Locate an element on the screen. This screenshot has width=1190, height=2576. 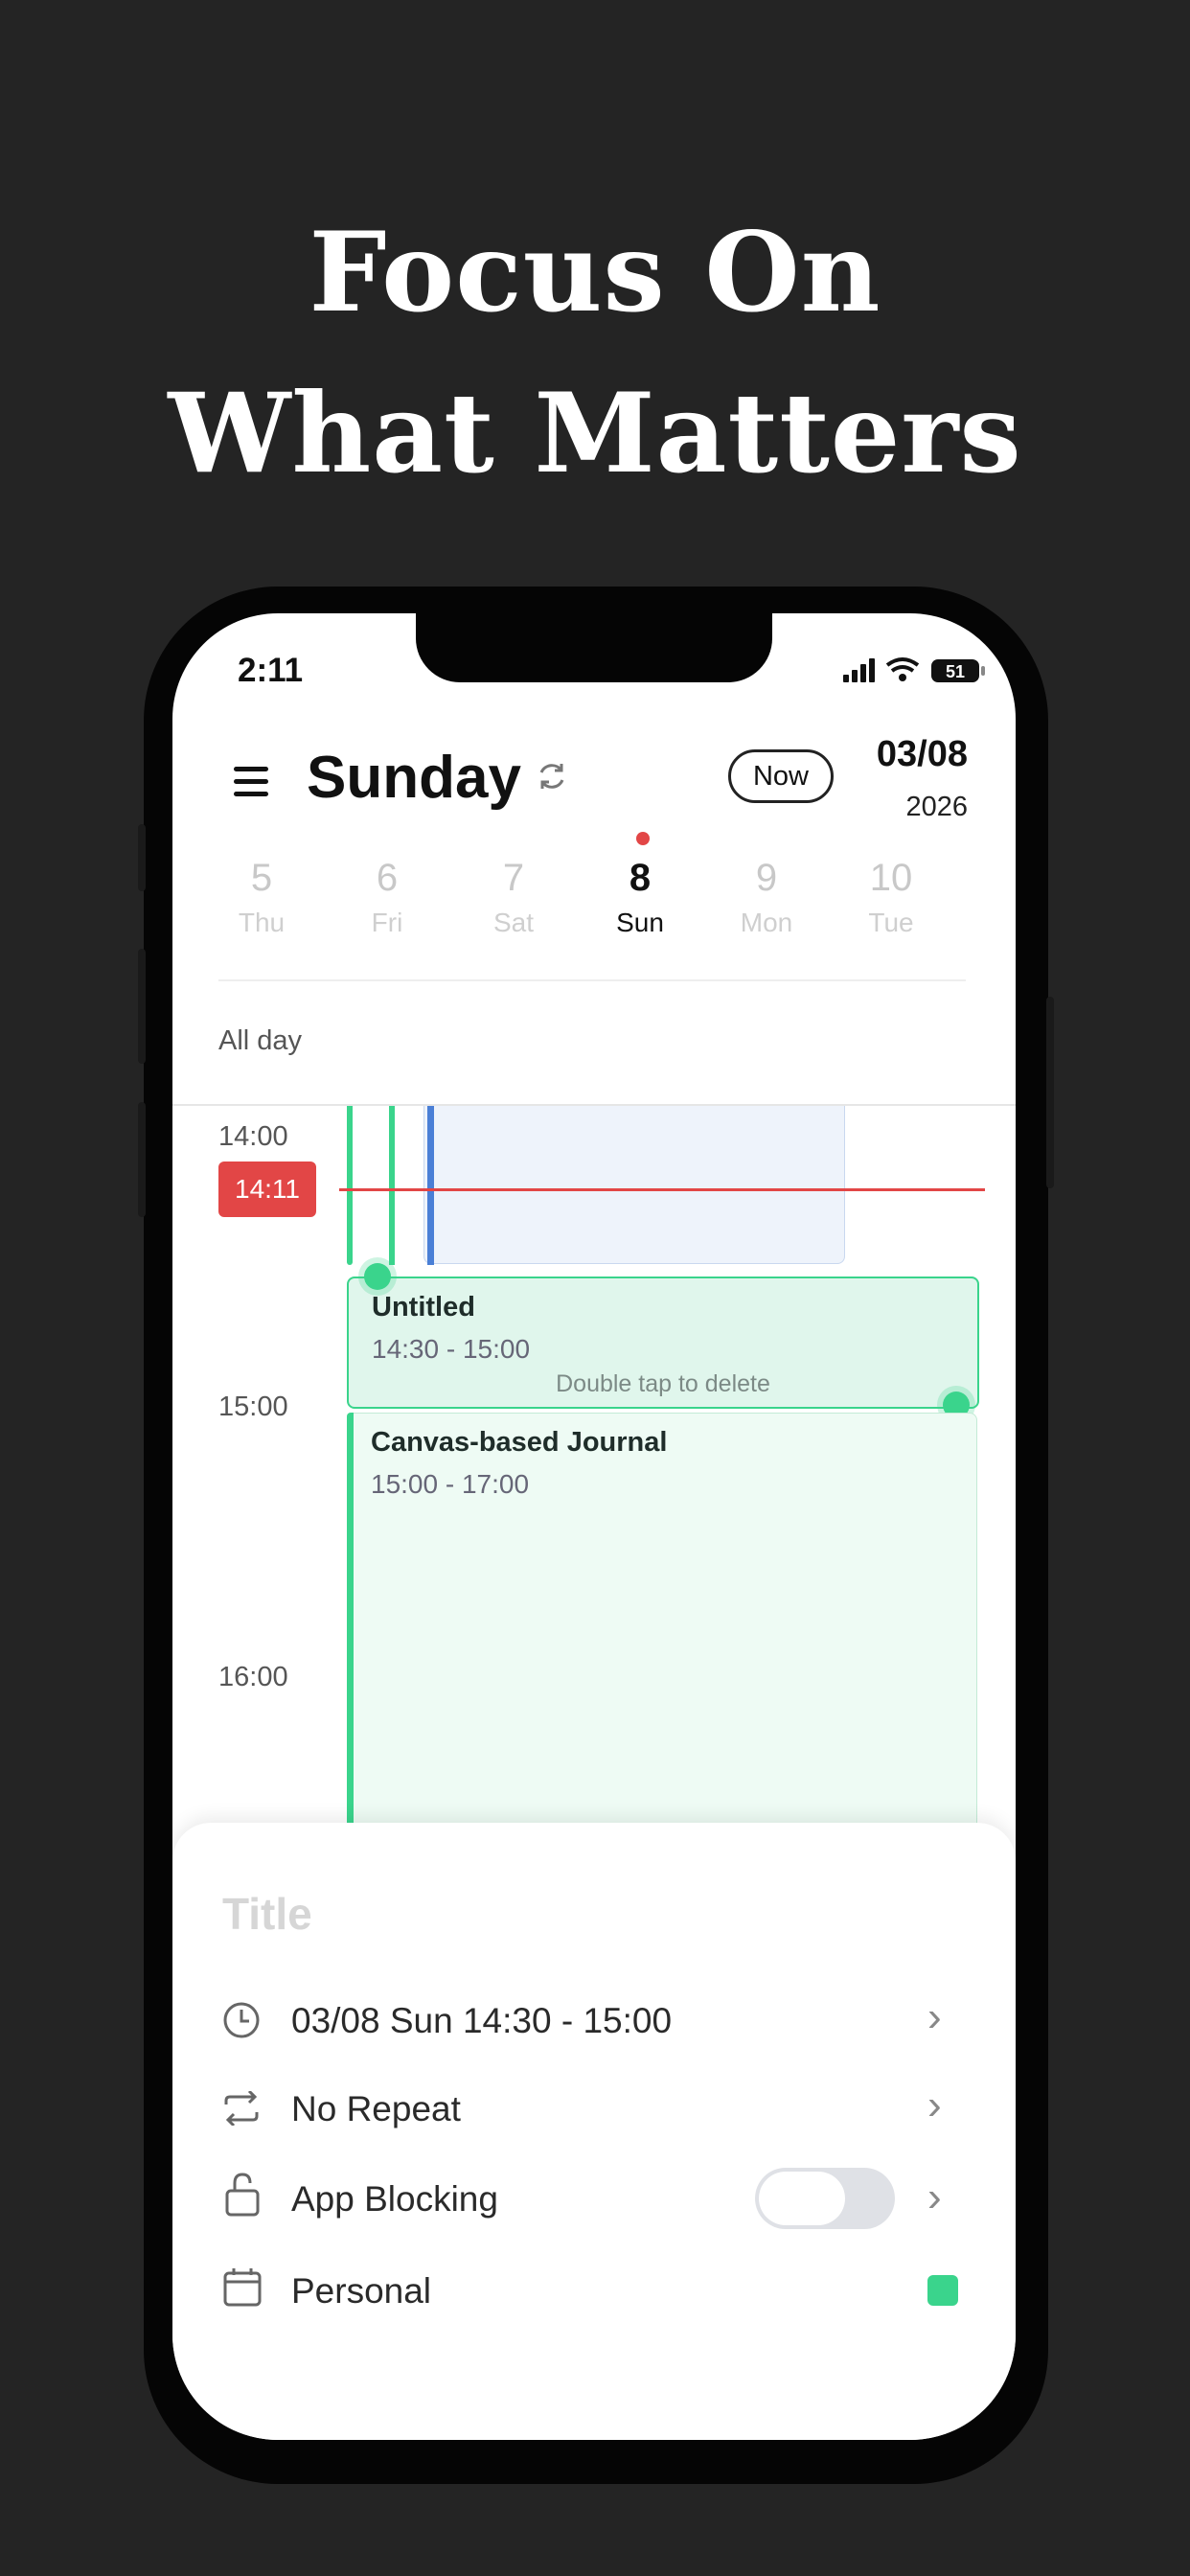
week-day-sat: 7 Sat is located at coordinates (513, 897).